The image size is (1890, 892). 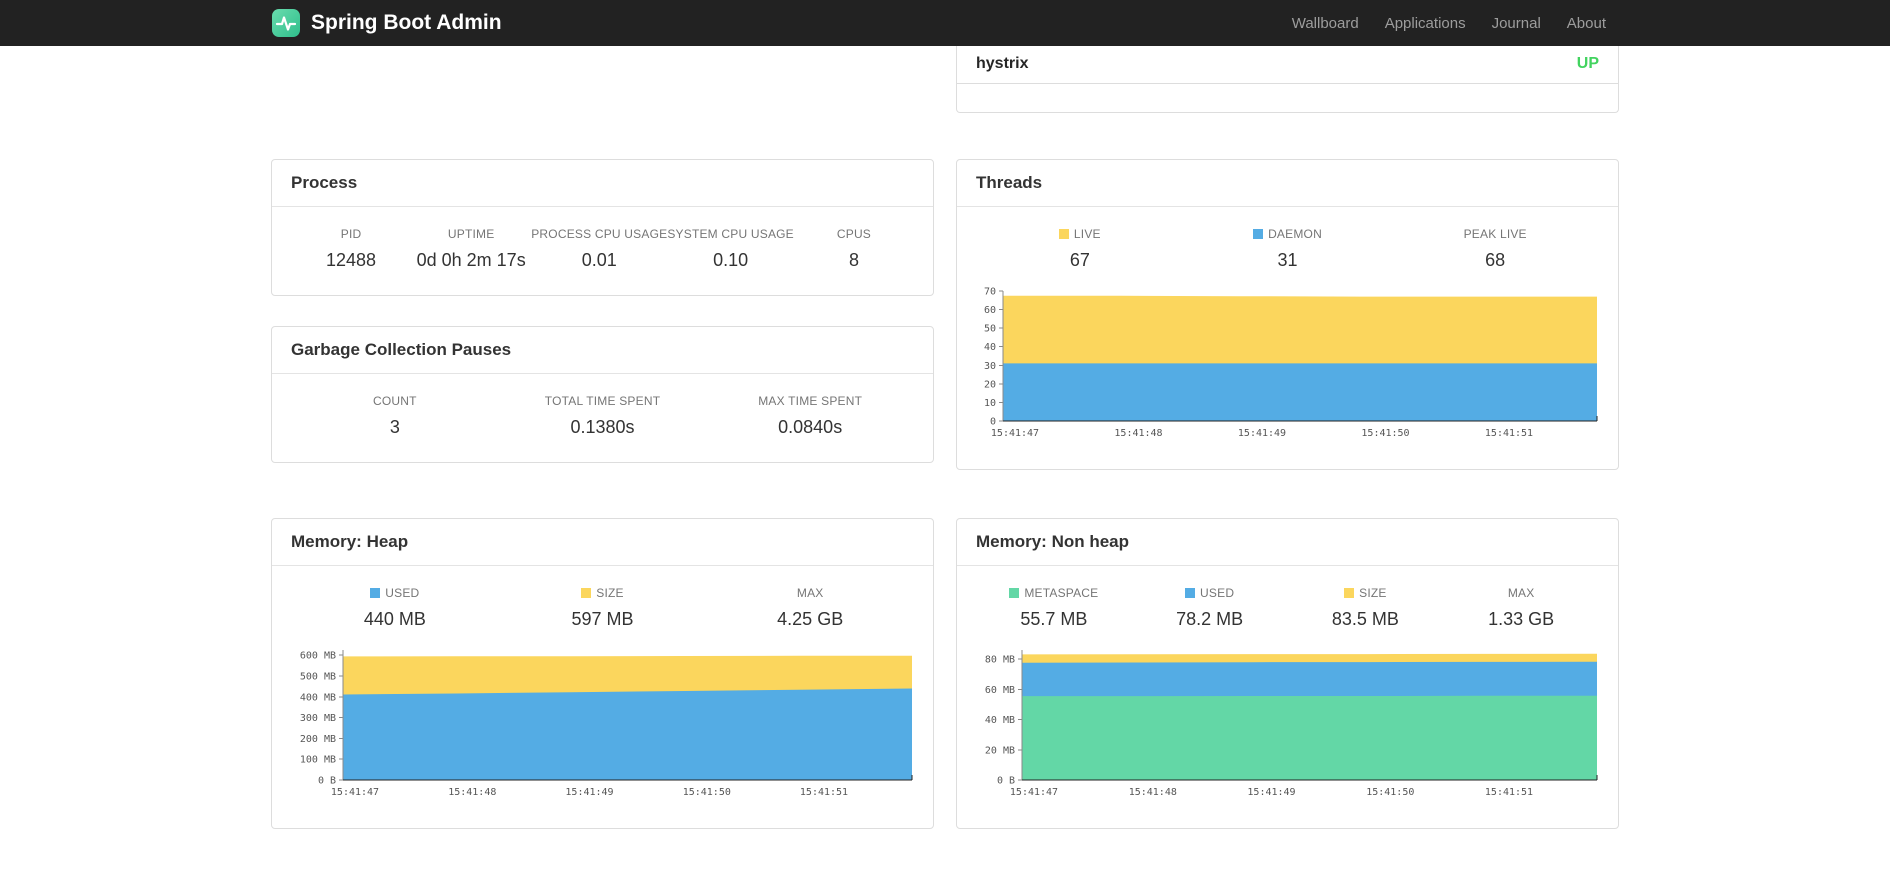 I want to click on metric-system-cpu-usage: SYSTEM CPU USAGE 0.10, so click(x=730, y=249).